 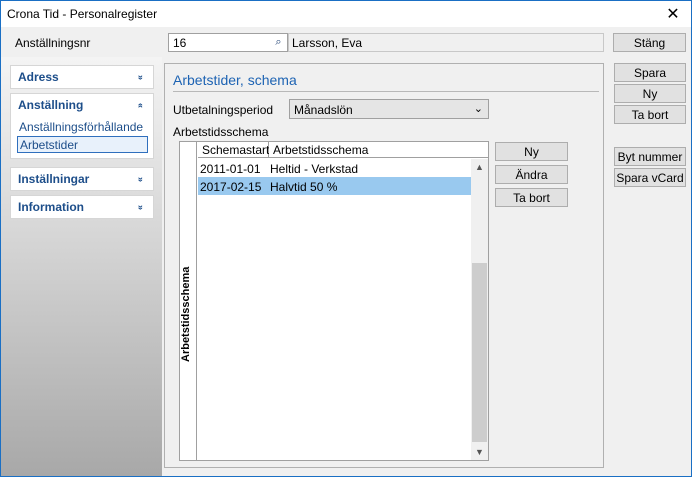 I want to click on grid-vertical-tab: Arbetstidsschema, so click(x=188, y=301).